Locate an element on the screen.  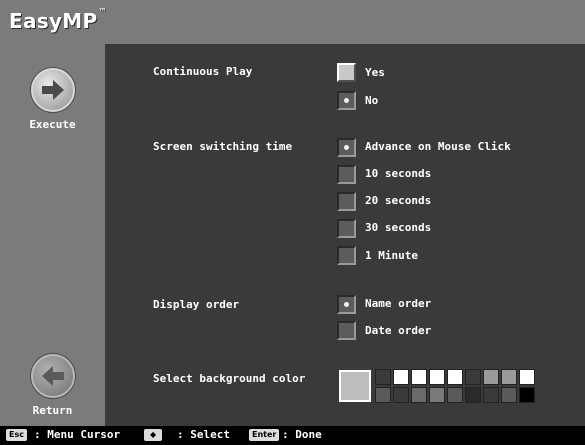
switch-10s-label: 10 seconds is located at coordinates (398, 173).